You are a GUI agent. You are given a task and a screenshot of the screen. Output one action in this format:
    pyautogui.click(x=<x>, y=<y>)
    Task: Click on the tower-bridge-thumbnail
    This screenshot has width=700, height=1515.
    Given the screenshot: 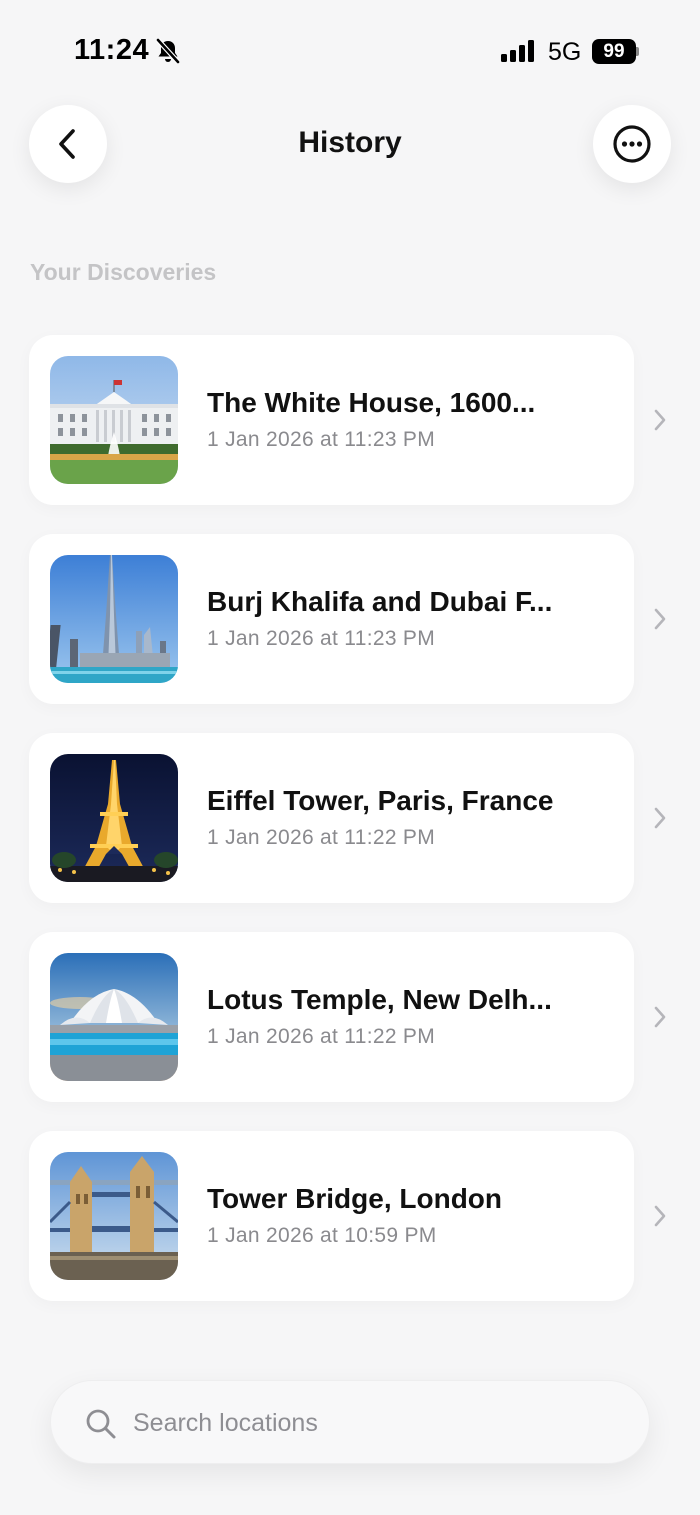 What is the action you would take?
    pyautogui.click(x=114, y=1216)
    